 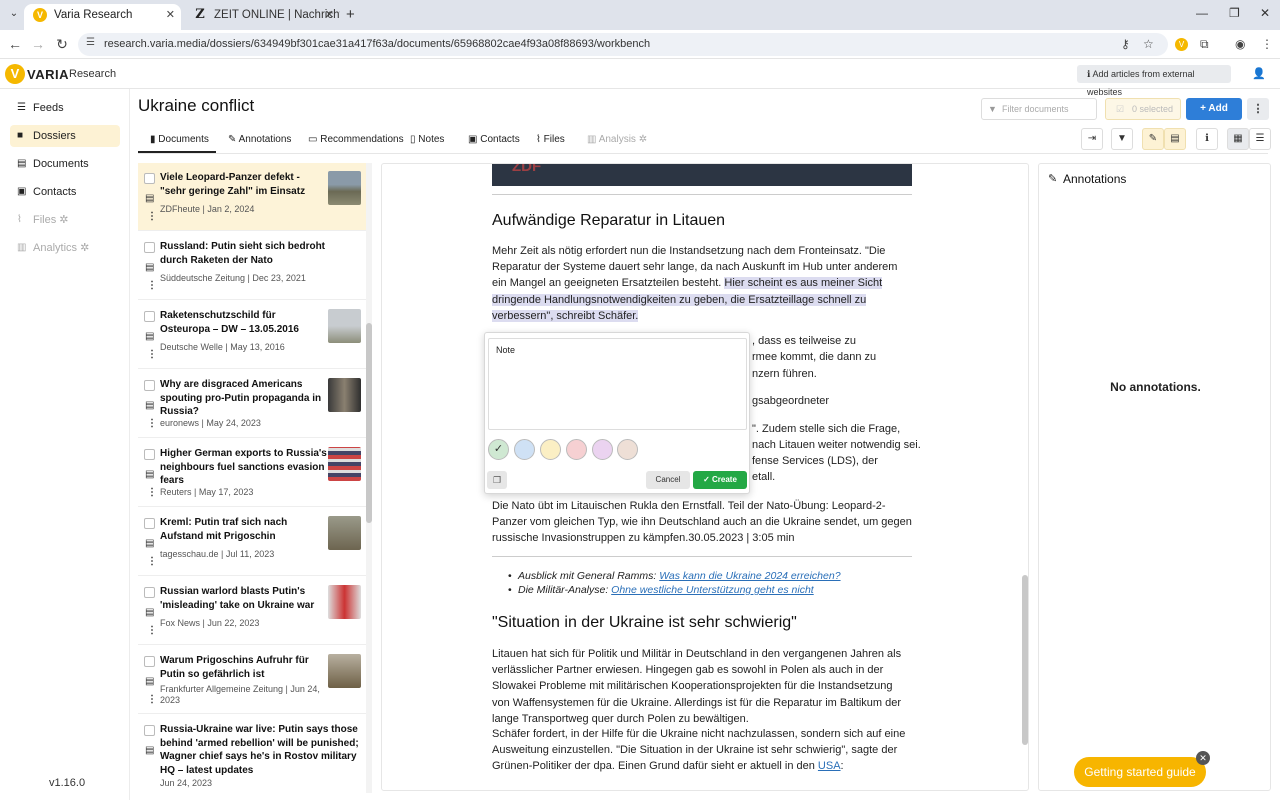 What do you see at coordinates (617, 384) in the screenshot?
I see `note-textarea: Note` at bounding box center [617, 384].